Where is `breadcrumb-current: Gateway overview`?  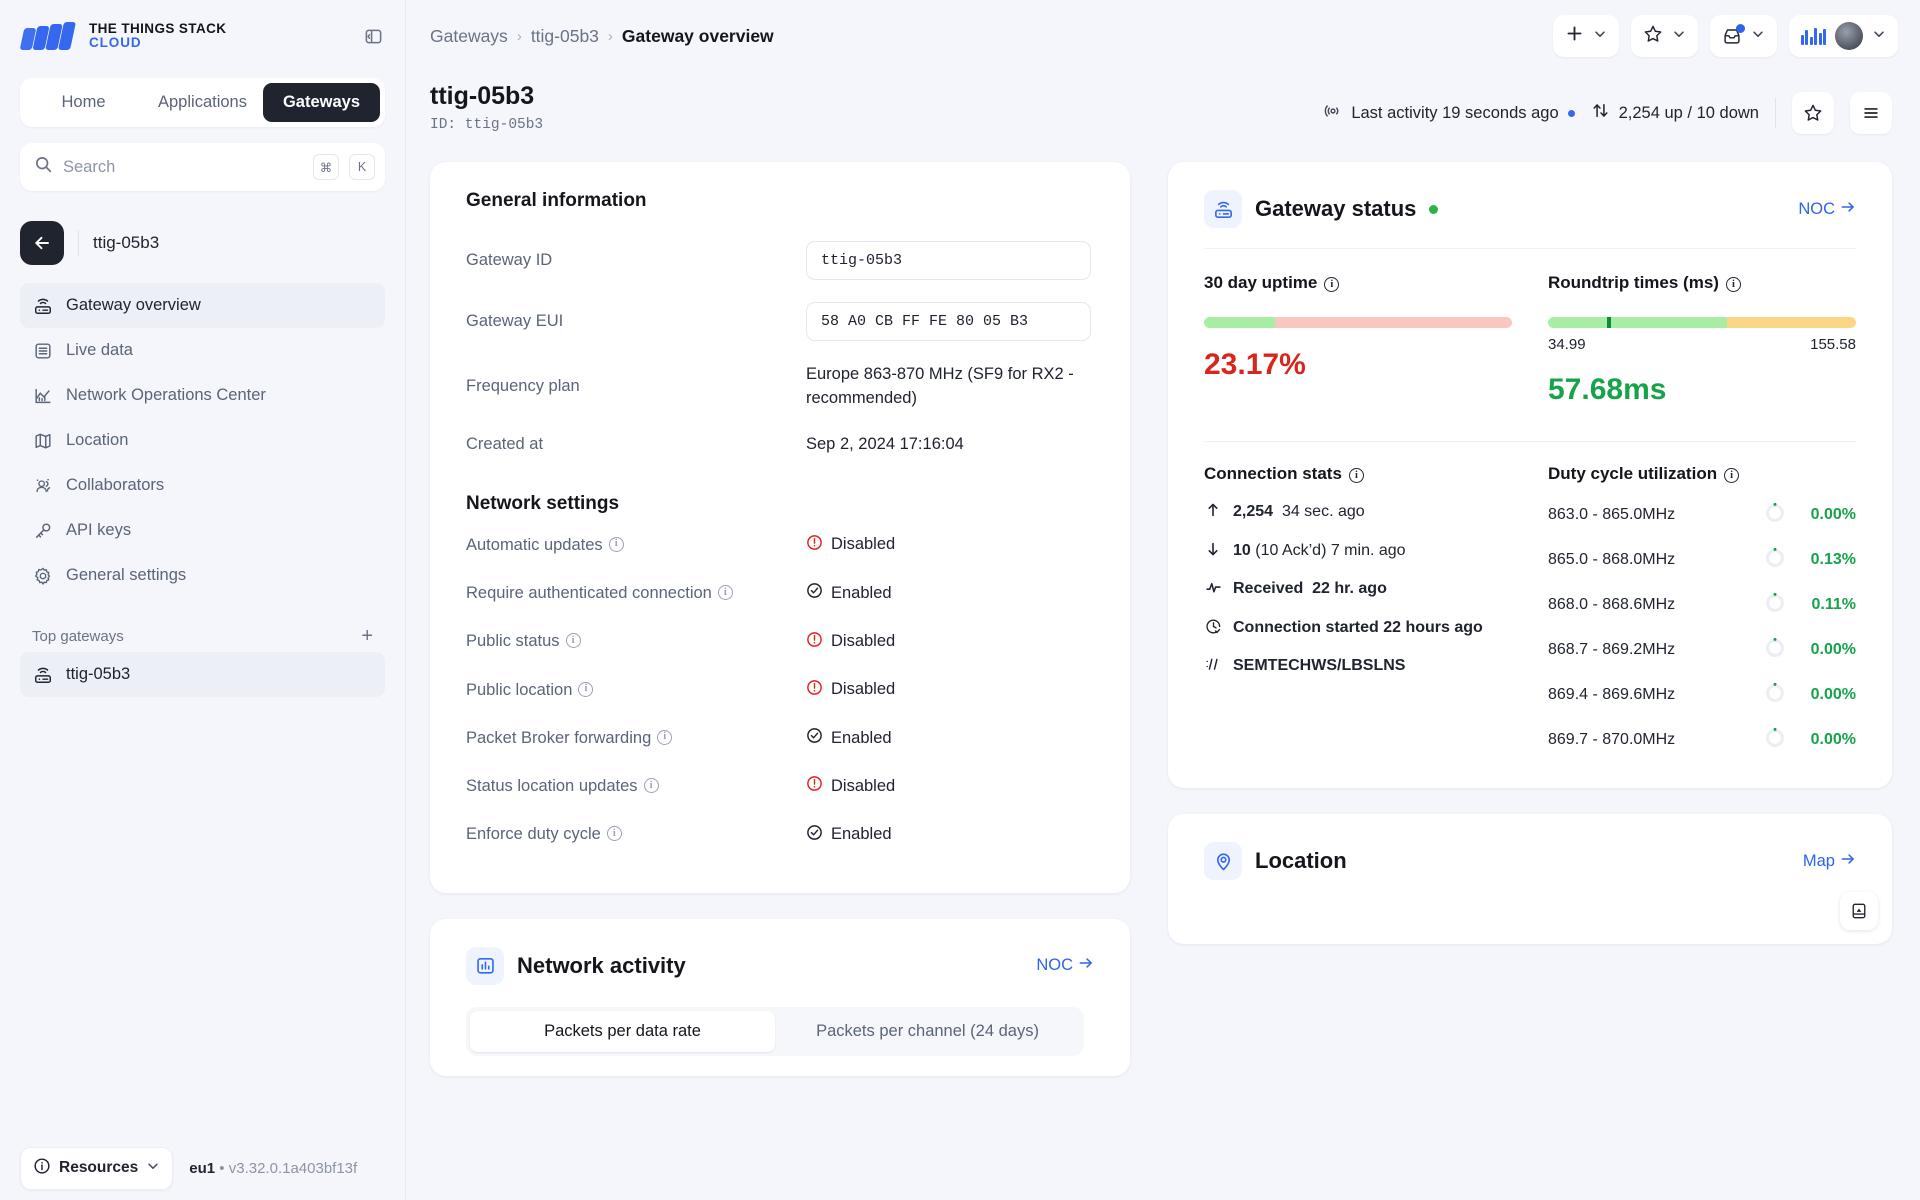
breadcrumb-current: Gateway overview is located at coordinates (697, 35).